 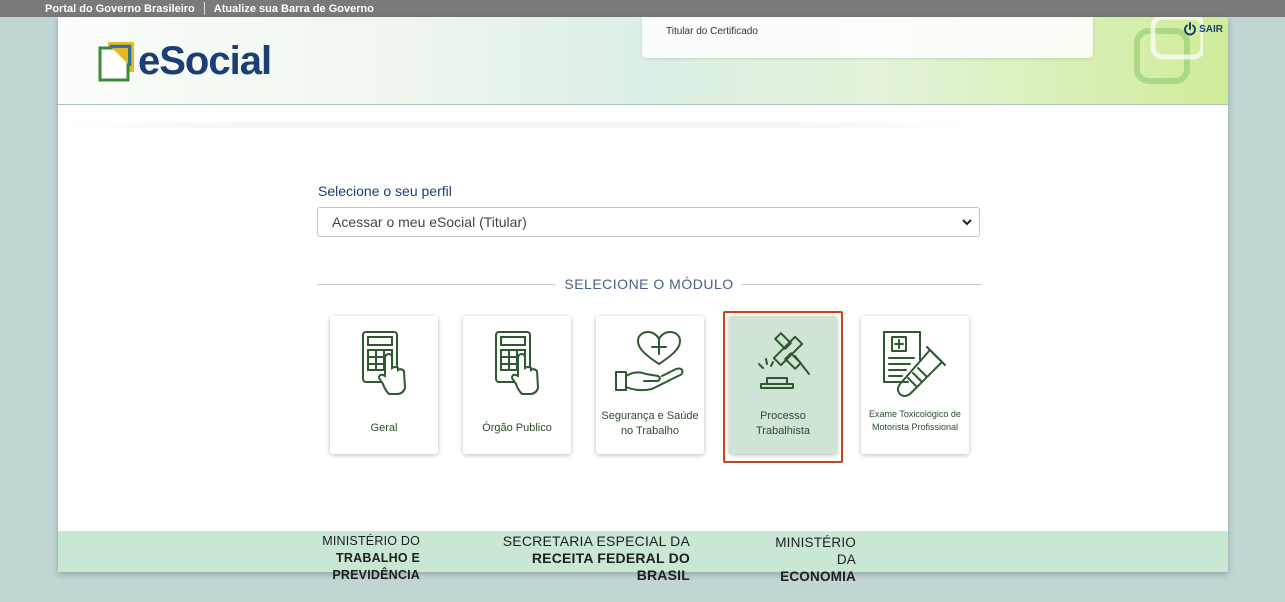 I want to click on module-card-geral: Geral, so click(x=384, y=385).